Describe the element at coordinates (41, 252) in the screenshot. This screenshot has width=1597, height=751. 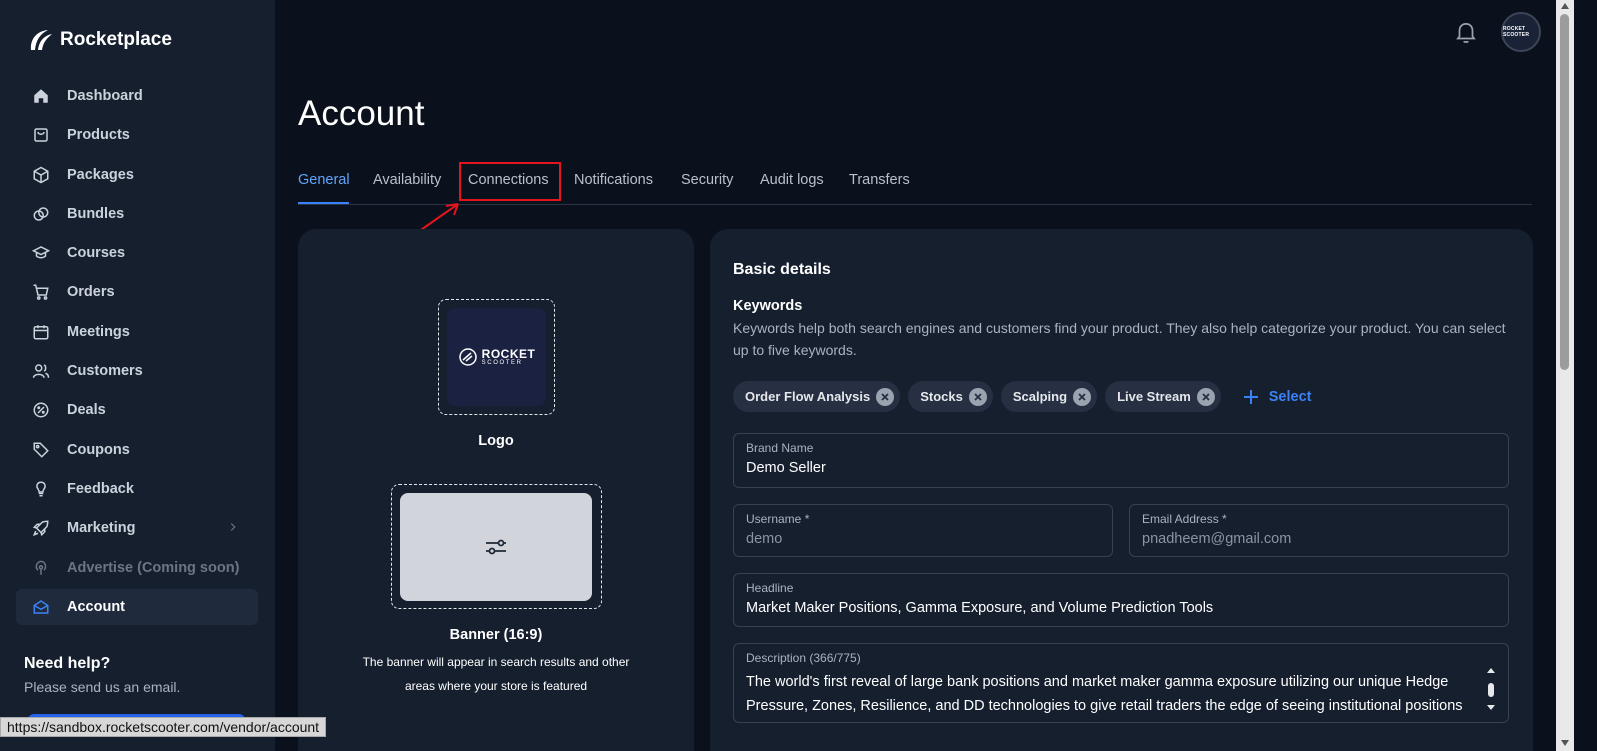
I see `graduation-cap-icon` at that location.